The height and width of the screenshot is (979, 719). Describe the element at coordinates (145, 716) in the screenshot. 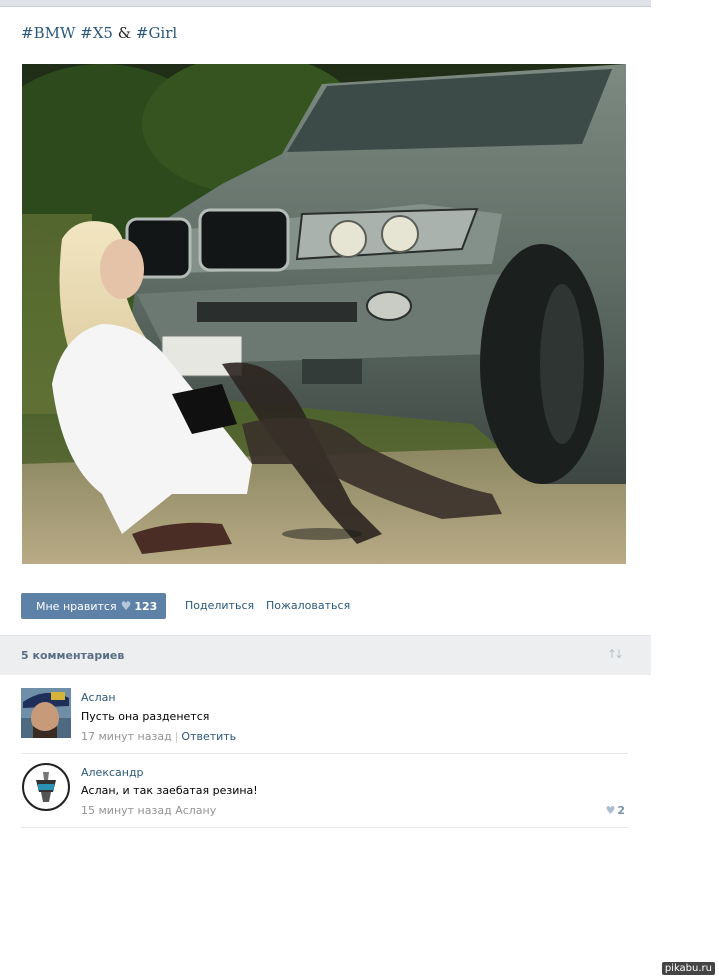

I see `comment-text: Пусть она разденется` at that location.